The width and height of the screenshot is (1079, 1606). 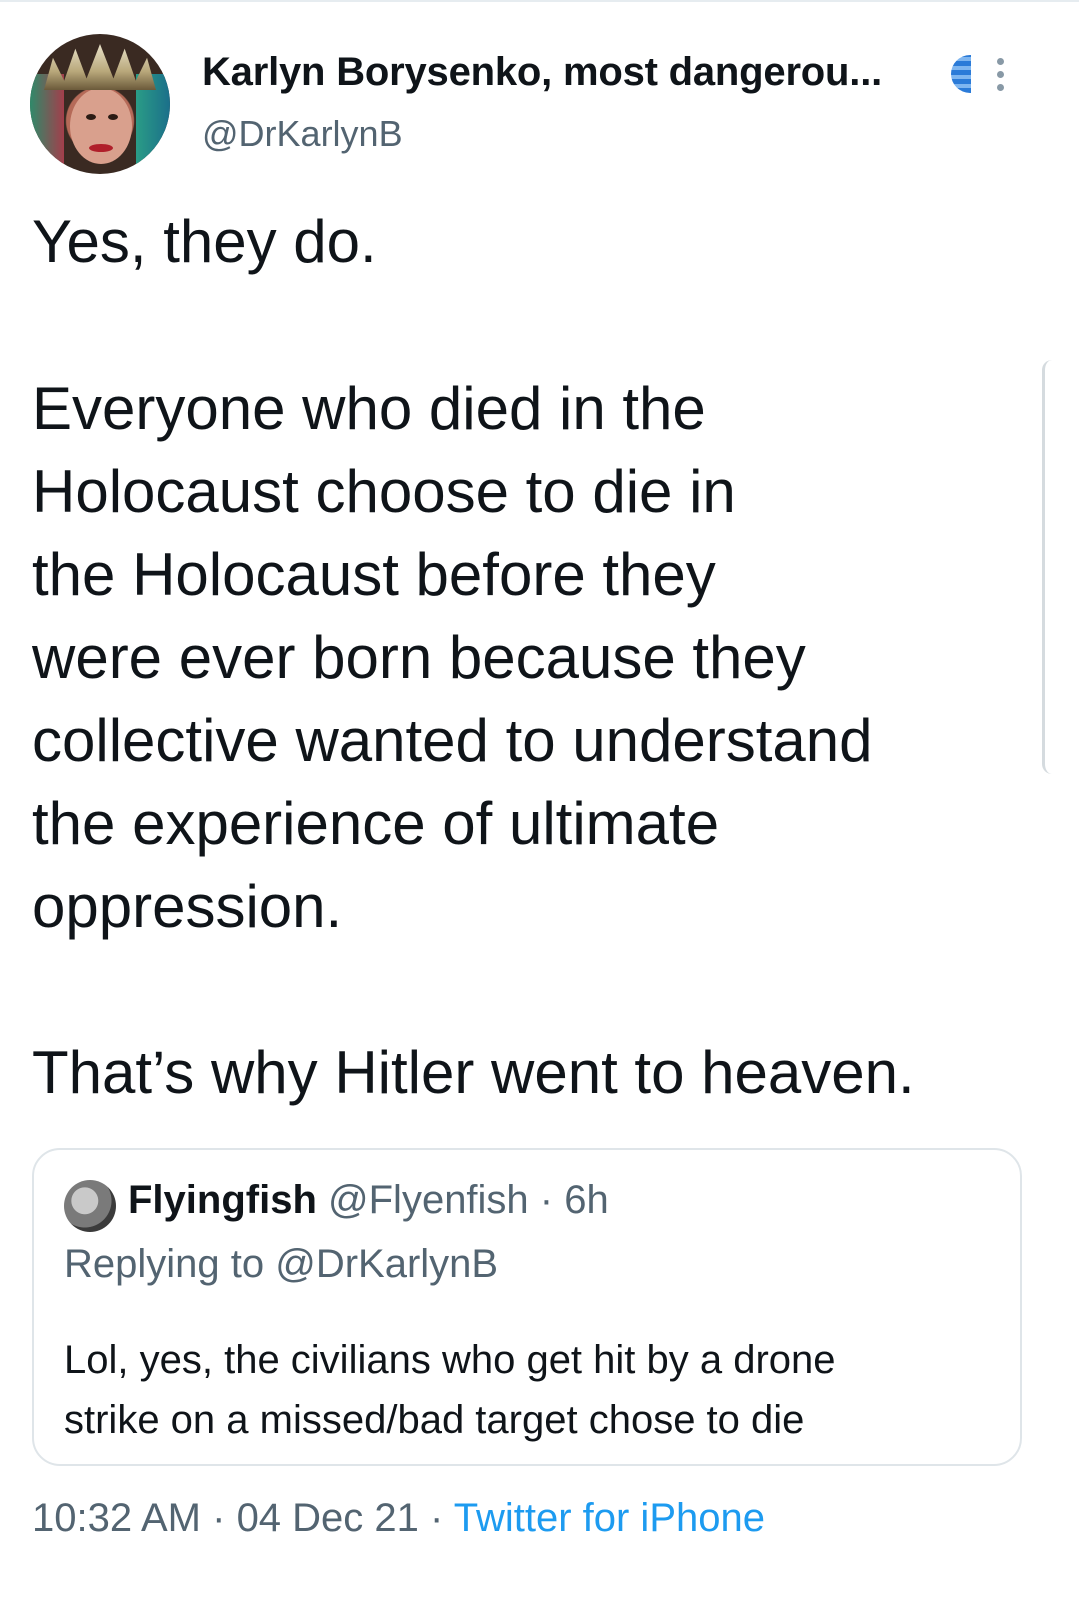 I want to click on quoted-tweet-time: 6h, so click(x=586, y=1200).